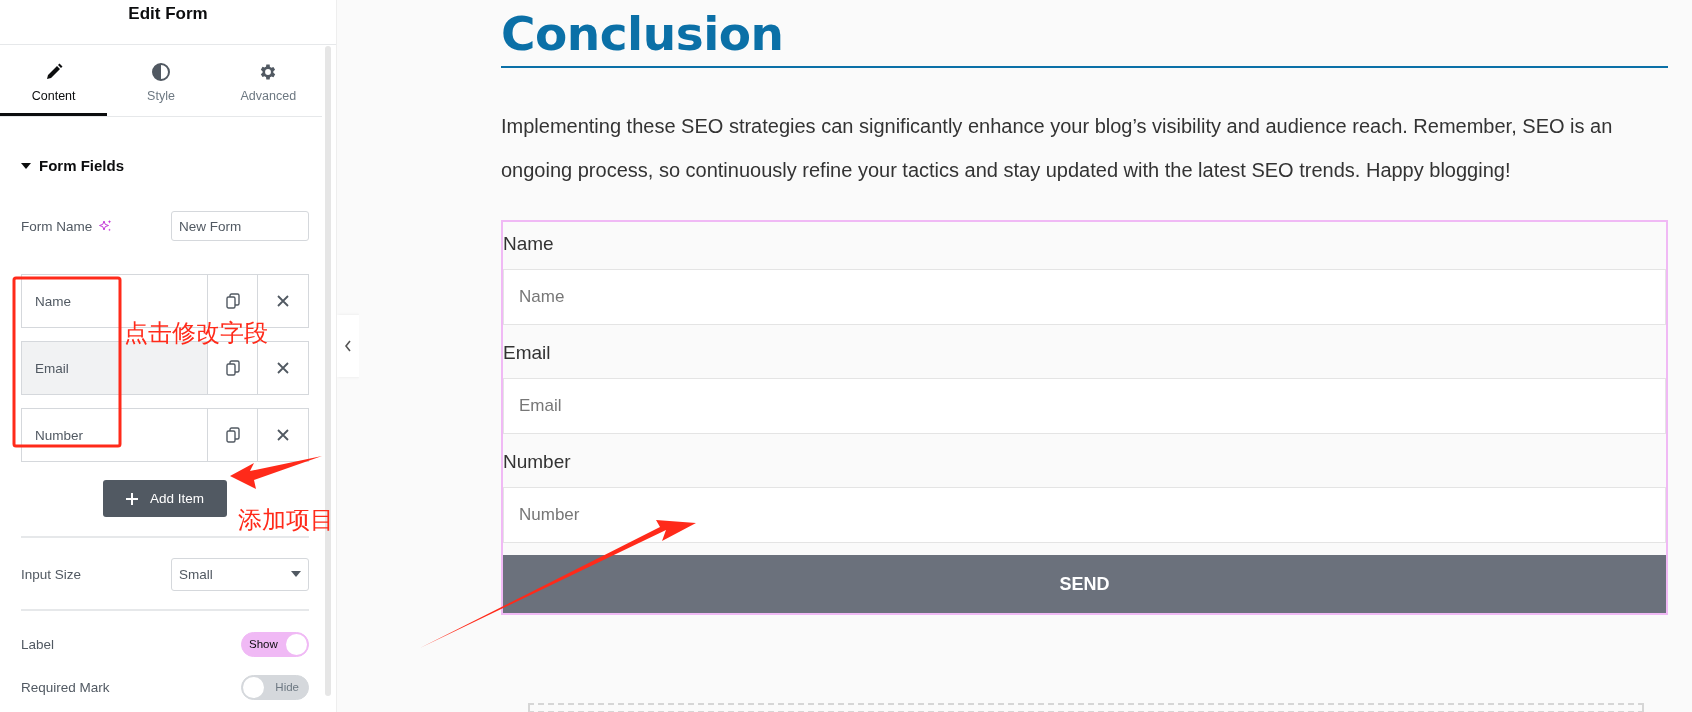  I want to click on control-label: Input Size, so click(51, 574).